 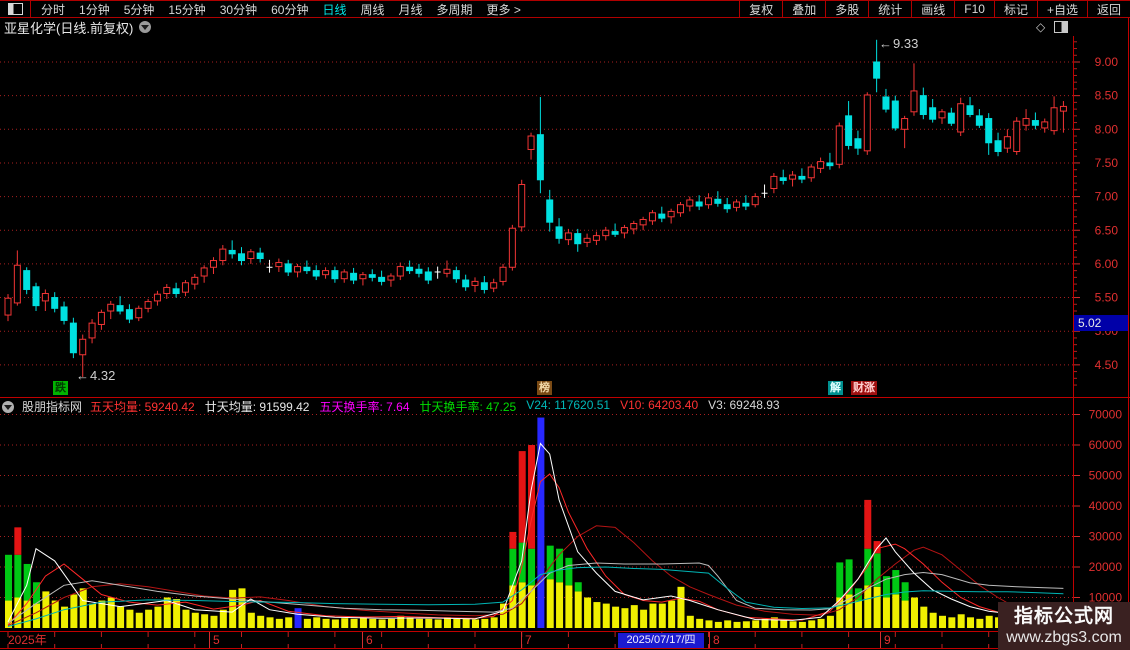 What do you see at coordinates (760, 9) in the screenshot?
I see `toolbar-button-复权: 复权` at bounding box center [760, 9].